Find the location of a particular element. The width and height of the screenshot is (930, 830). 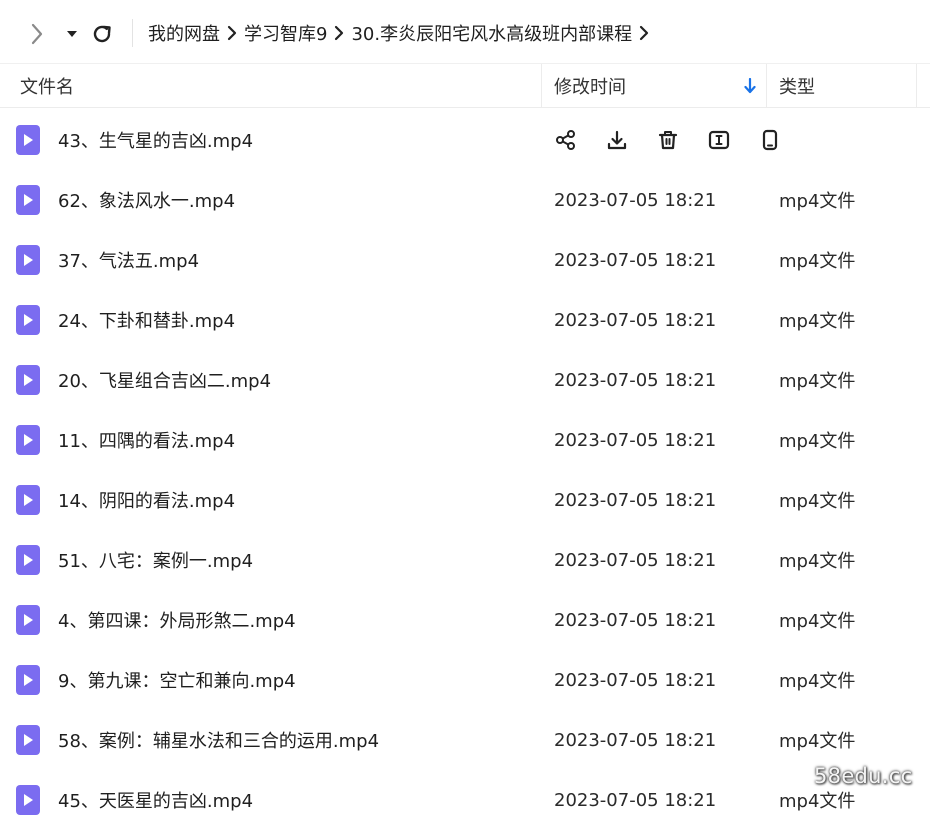

caret-down-icon is located at coordinates (72, 34).